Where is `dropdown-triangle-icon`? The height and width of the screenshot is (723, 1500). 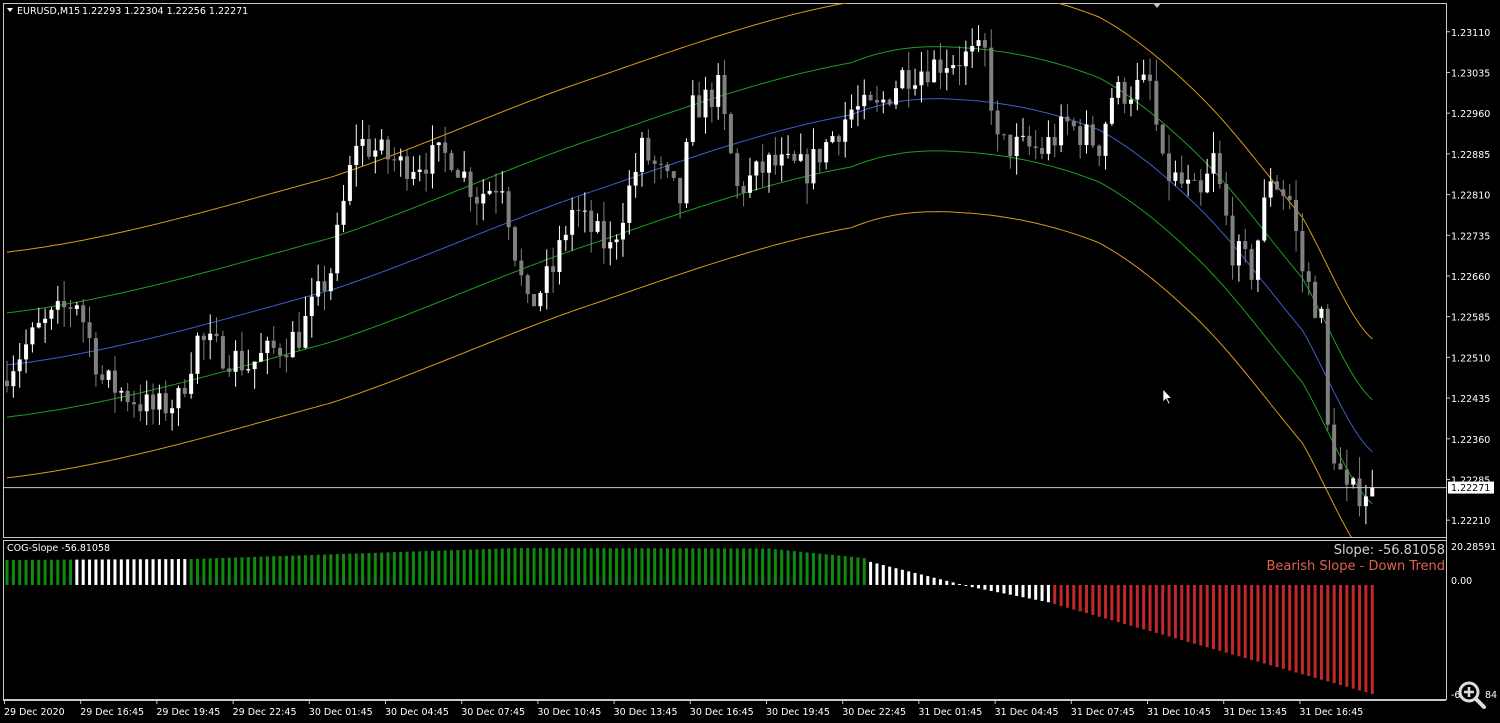 dropdown-triangle-icon is located at coordinates (10, 10).